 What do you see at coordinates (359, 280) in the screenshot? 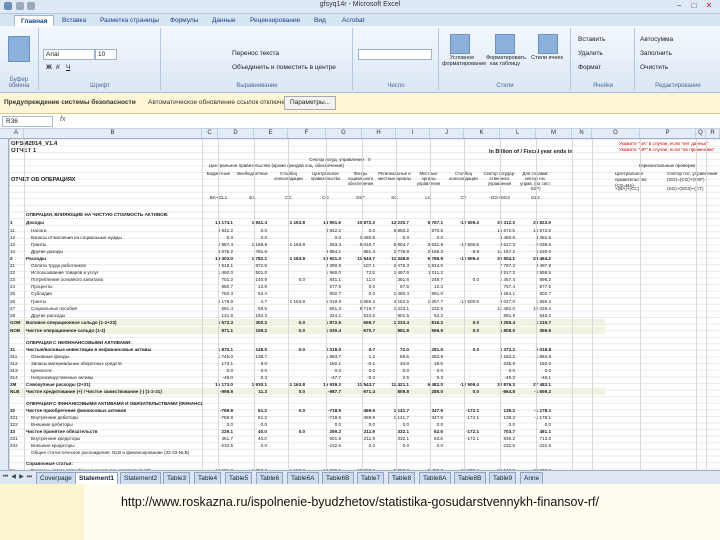
I see `value-cell: 11.0` at bounding box center [359, 280].